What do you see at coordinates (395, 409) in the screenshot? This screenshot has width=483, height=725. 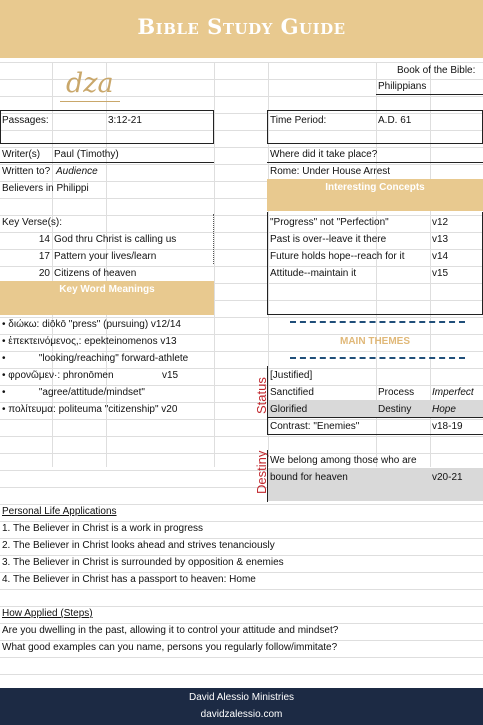 I see `destiny-text: Destiny` at bounding box center [395, 409].